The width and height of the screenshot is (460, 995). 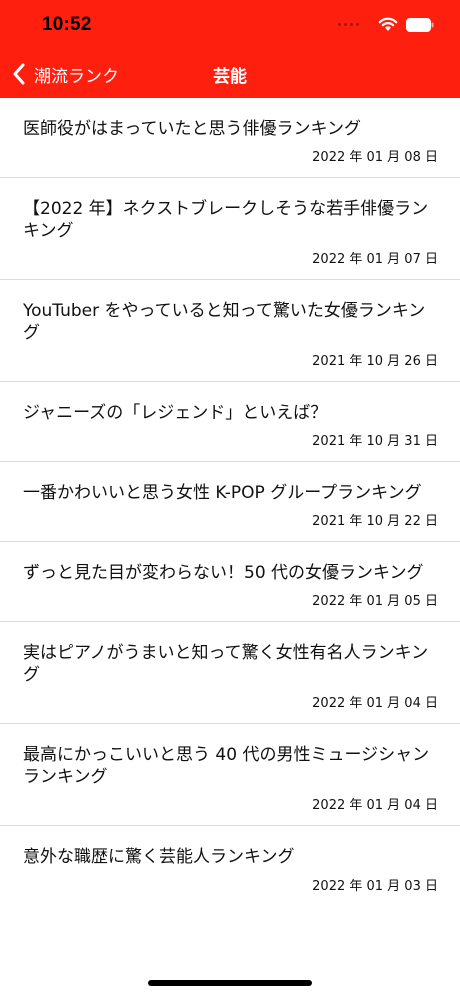 What do you see at coordinates (67, 24) in the screenshot?
I see `status-time: 10:52` at bounding box center [67, 24].